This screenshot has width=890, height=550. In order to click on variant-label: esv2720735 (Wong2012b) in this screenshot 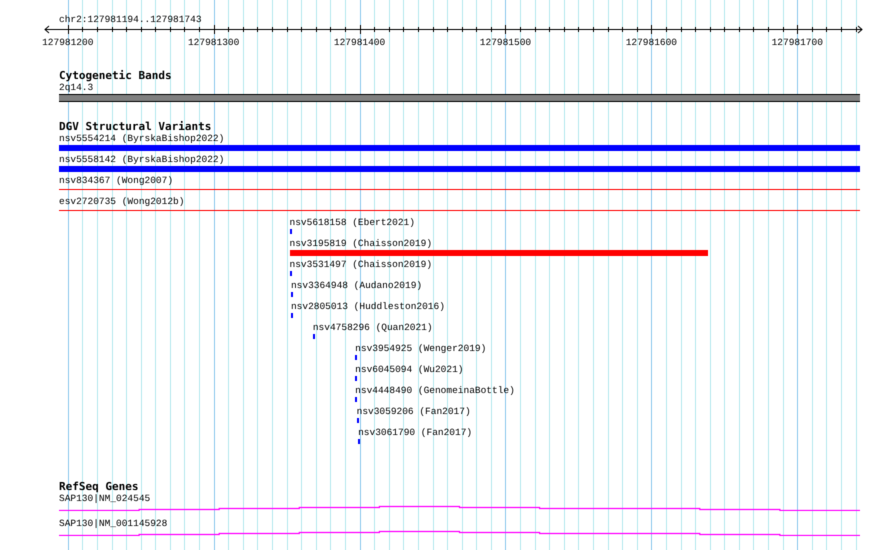, I will do `click(121, 201)`.